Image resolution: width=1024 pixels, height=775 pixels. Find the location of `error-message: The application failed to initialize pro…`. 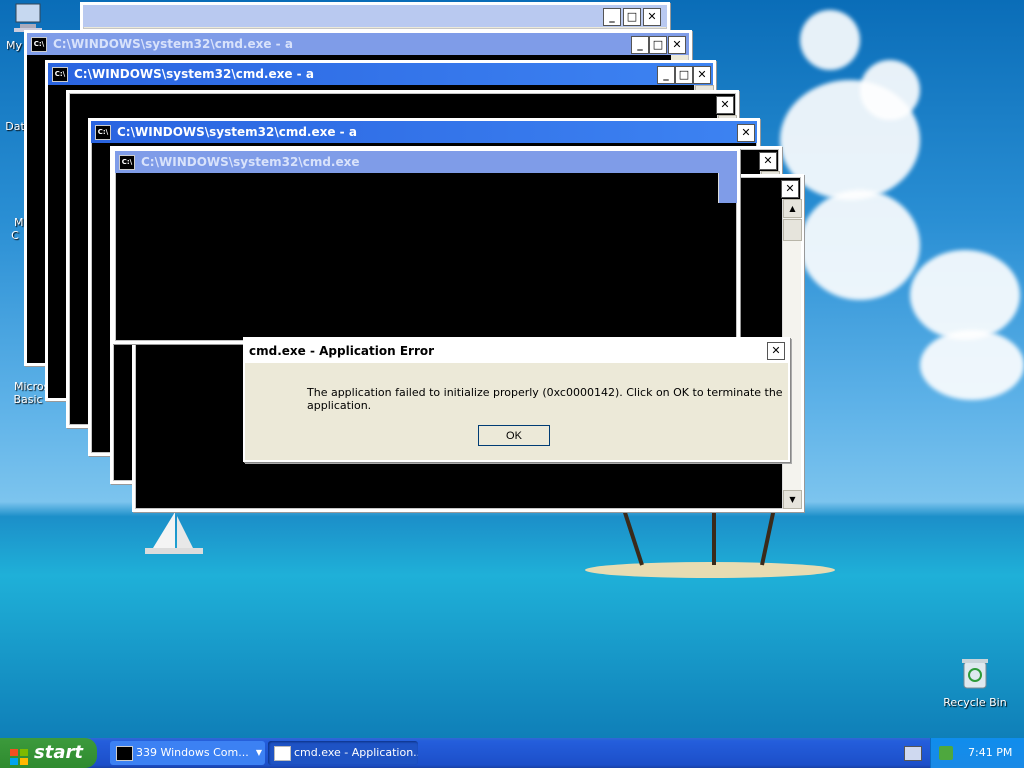

error-message: The application failed to initialize pro… is located at coordinates (545, 399).